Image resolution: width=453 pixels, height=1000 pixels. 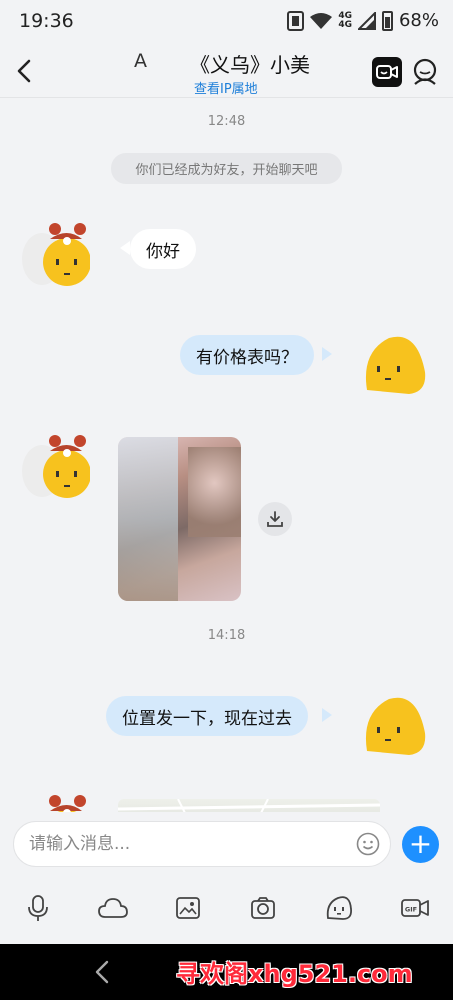 I want to click on input-area: +, so click(x=226, y=878).